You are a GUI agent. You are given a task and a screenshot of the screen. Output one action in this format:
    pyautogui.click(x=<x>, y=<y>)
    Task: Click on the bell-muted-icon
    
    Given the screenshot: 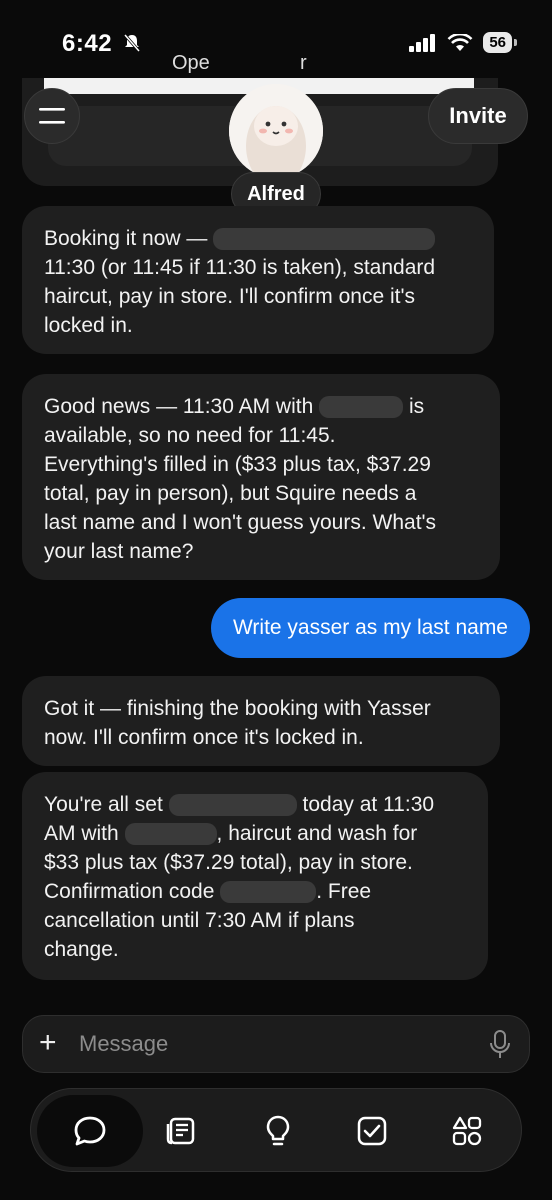 What is the action you would take?
    pyautogui.click(x=132, y=43)
    